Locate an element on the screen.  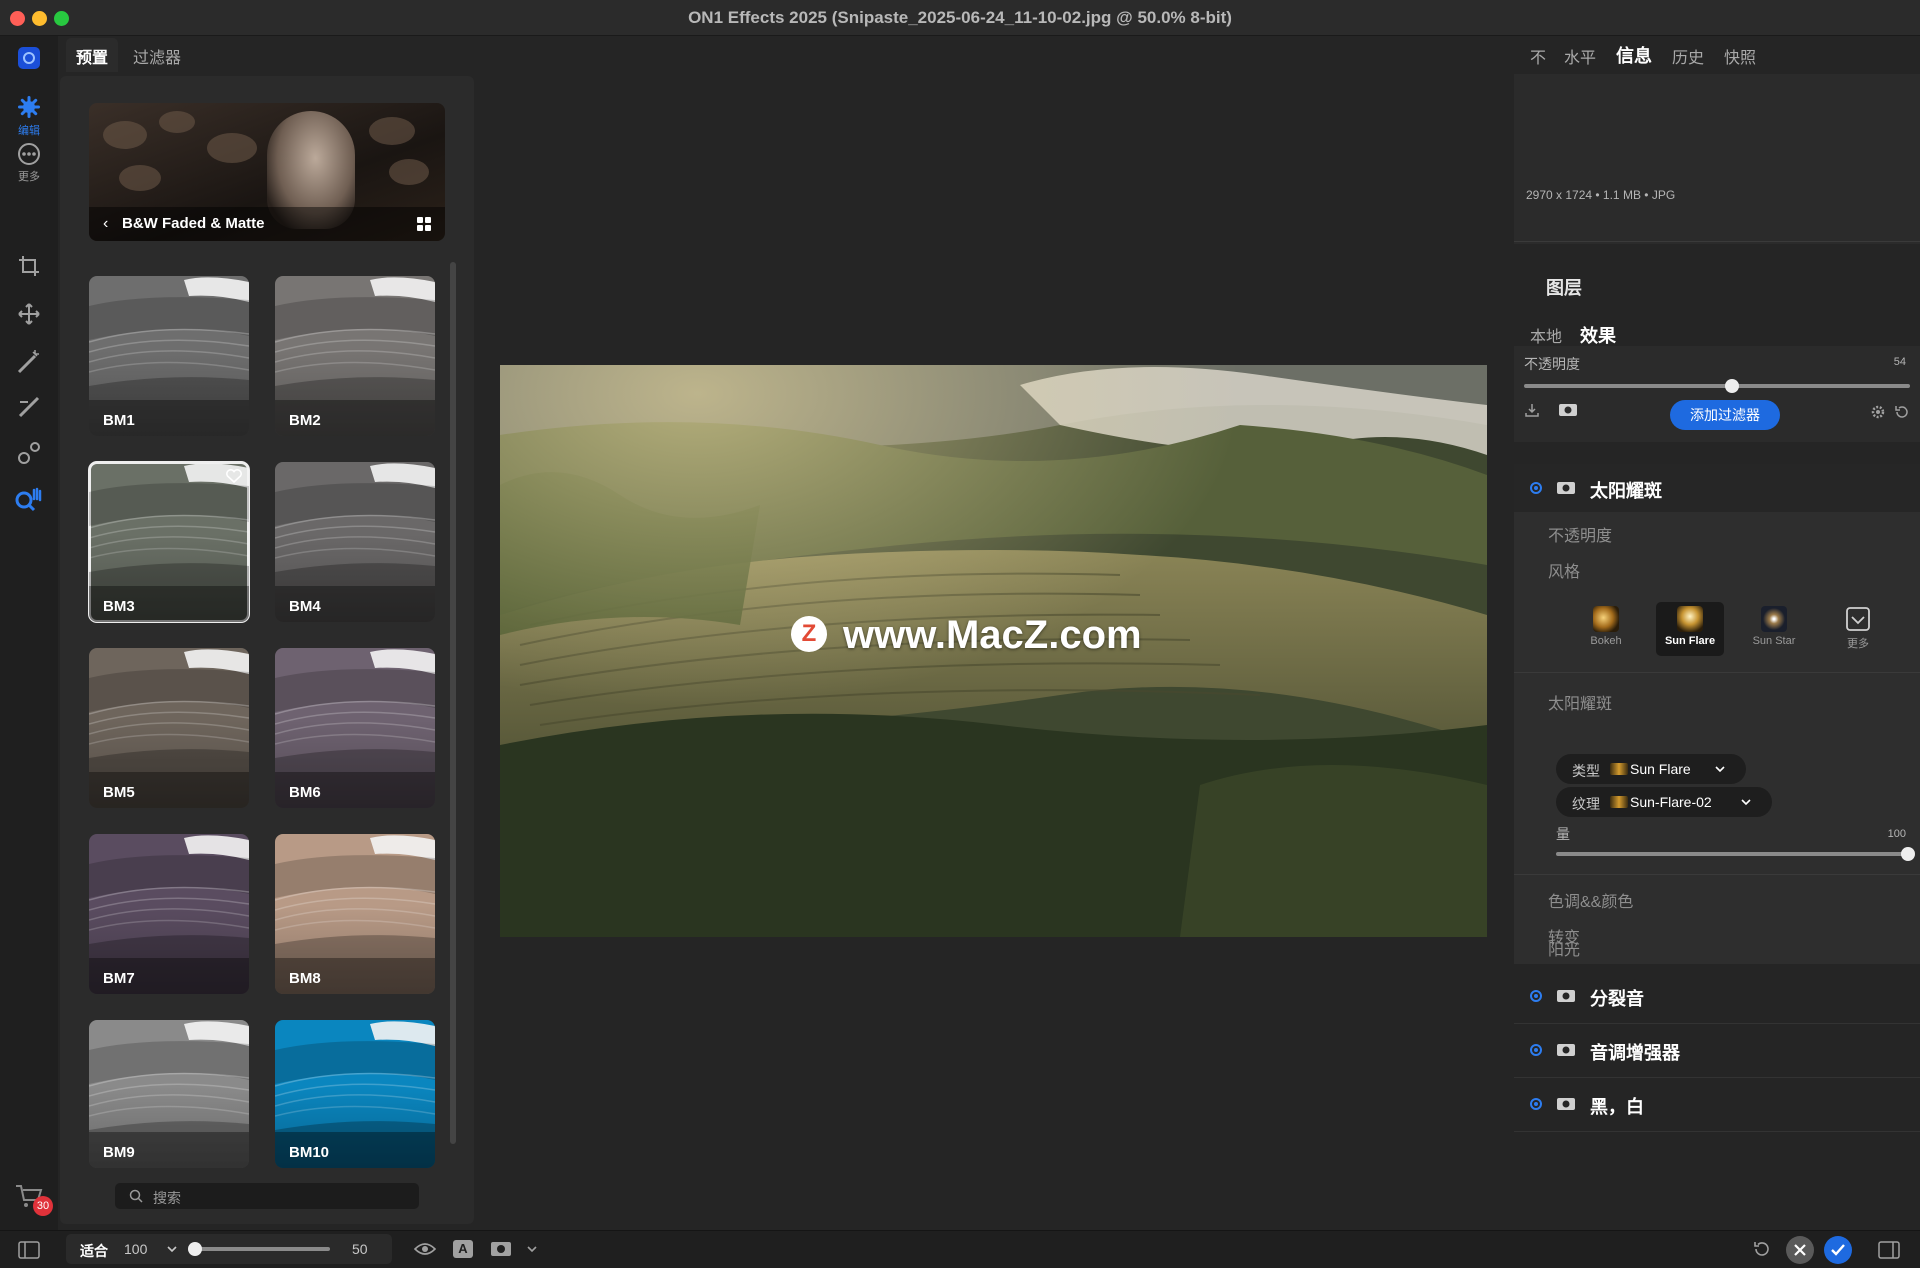
preset-thumbnail: BM4 is located at coordinates (355, 542).